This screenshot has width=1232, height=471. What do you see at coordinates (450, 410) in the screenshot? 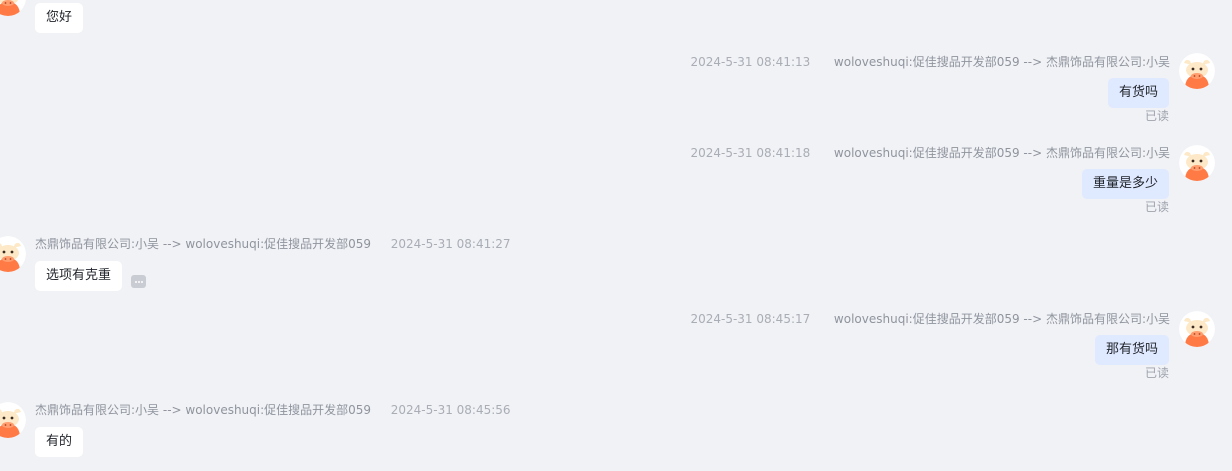
I see `message-timestamp: 2024-5-31 08:45:56` at bounding box center [450, 410].